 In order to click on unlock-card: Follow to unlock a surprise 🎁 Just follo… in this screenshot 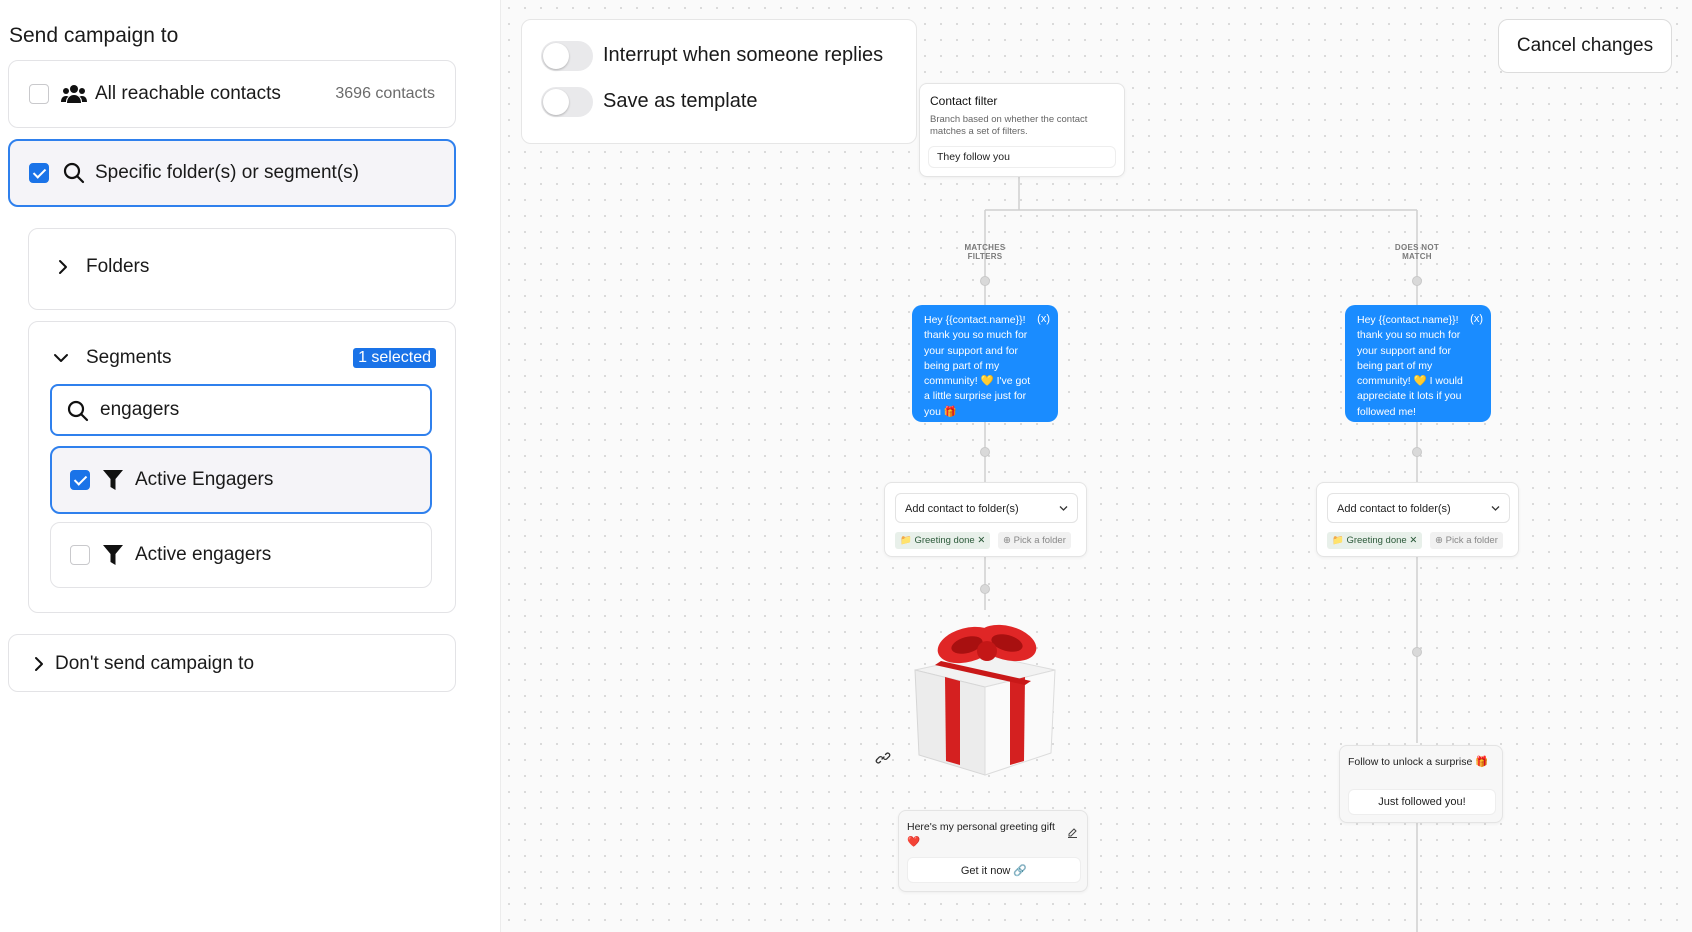, I will do `click(1421, 784)`.